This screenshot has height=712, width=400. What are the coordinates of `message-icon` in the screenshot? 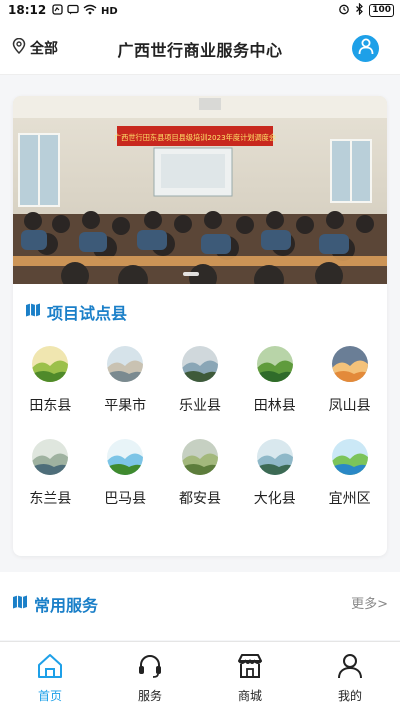 It's located at (73, 11).